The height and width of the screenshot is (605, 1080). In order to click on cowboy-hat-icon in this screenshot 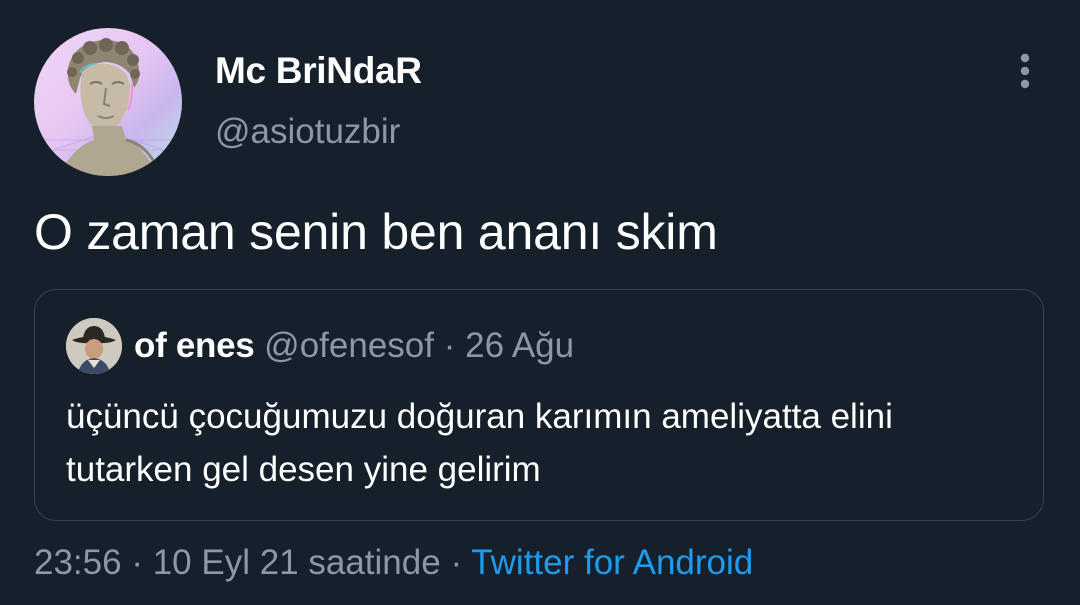, I will do `click(94, 346)`.